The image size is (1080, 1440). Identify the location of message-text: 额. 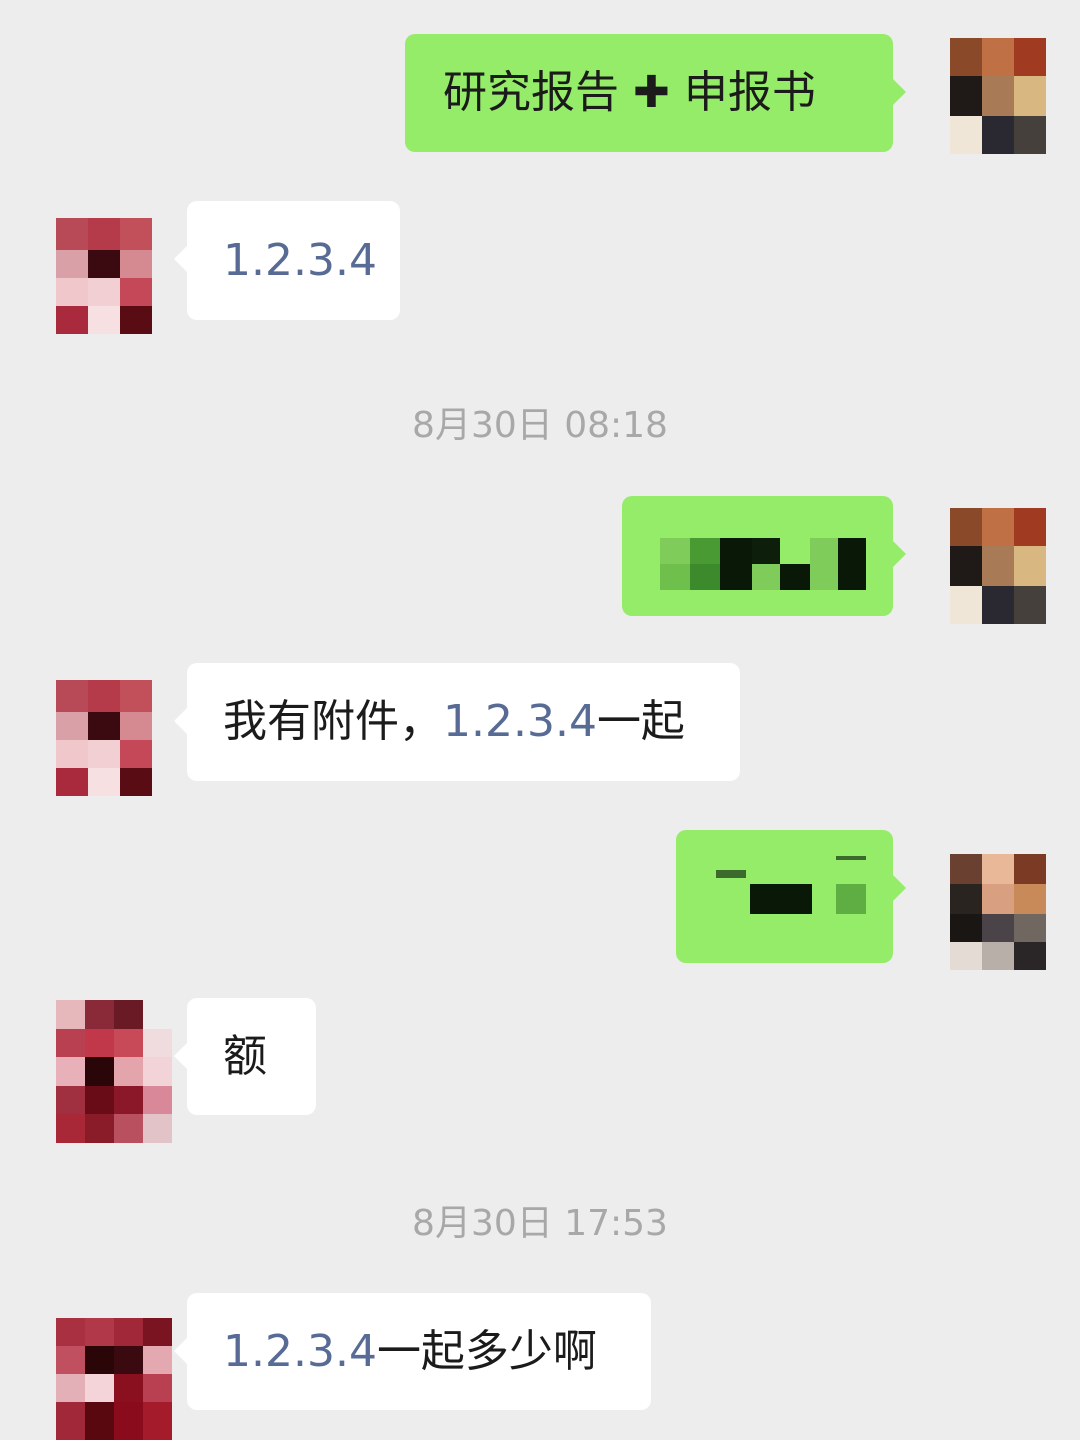
(245, 1056).